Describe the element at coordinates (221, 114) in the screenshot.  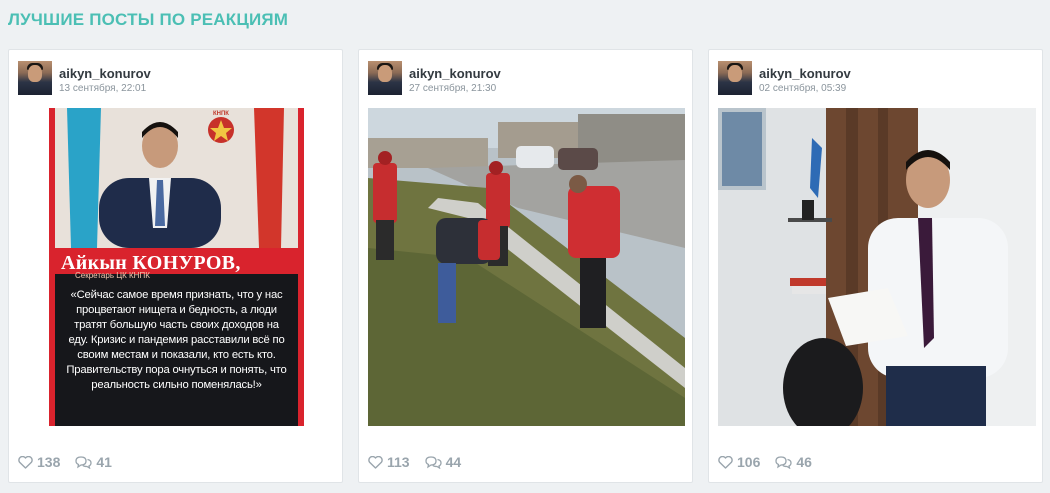
I see `poster-emblem-text: КНПК` at that location.